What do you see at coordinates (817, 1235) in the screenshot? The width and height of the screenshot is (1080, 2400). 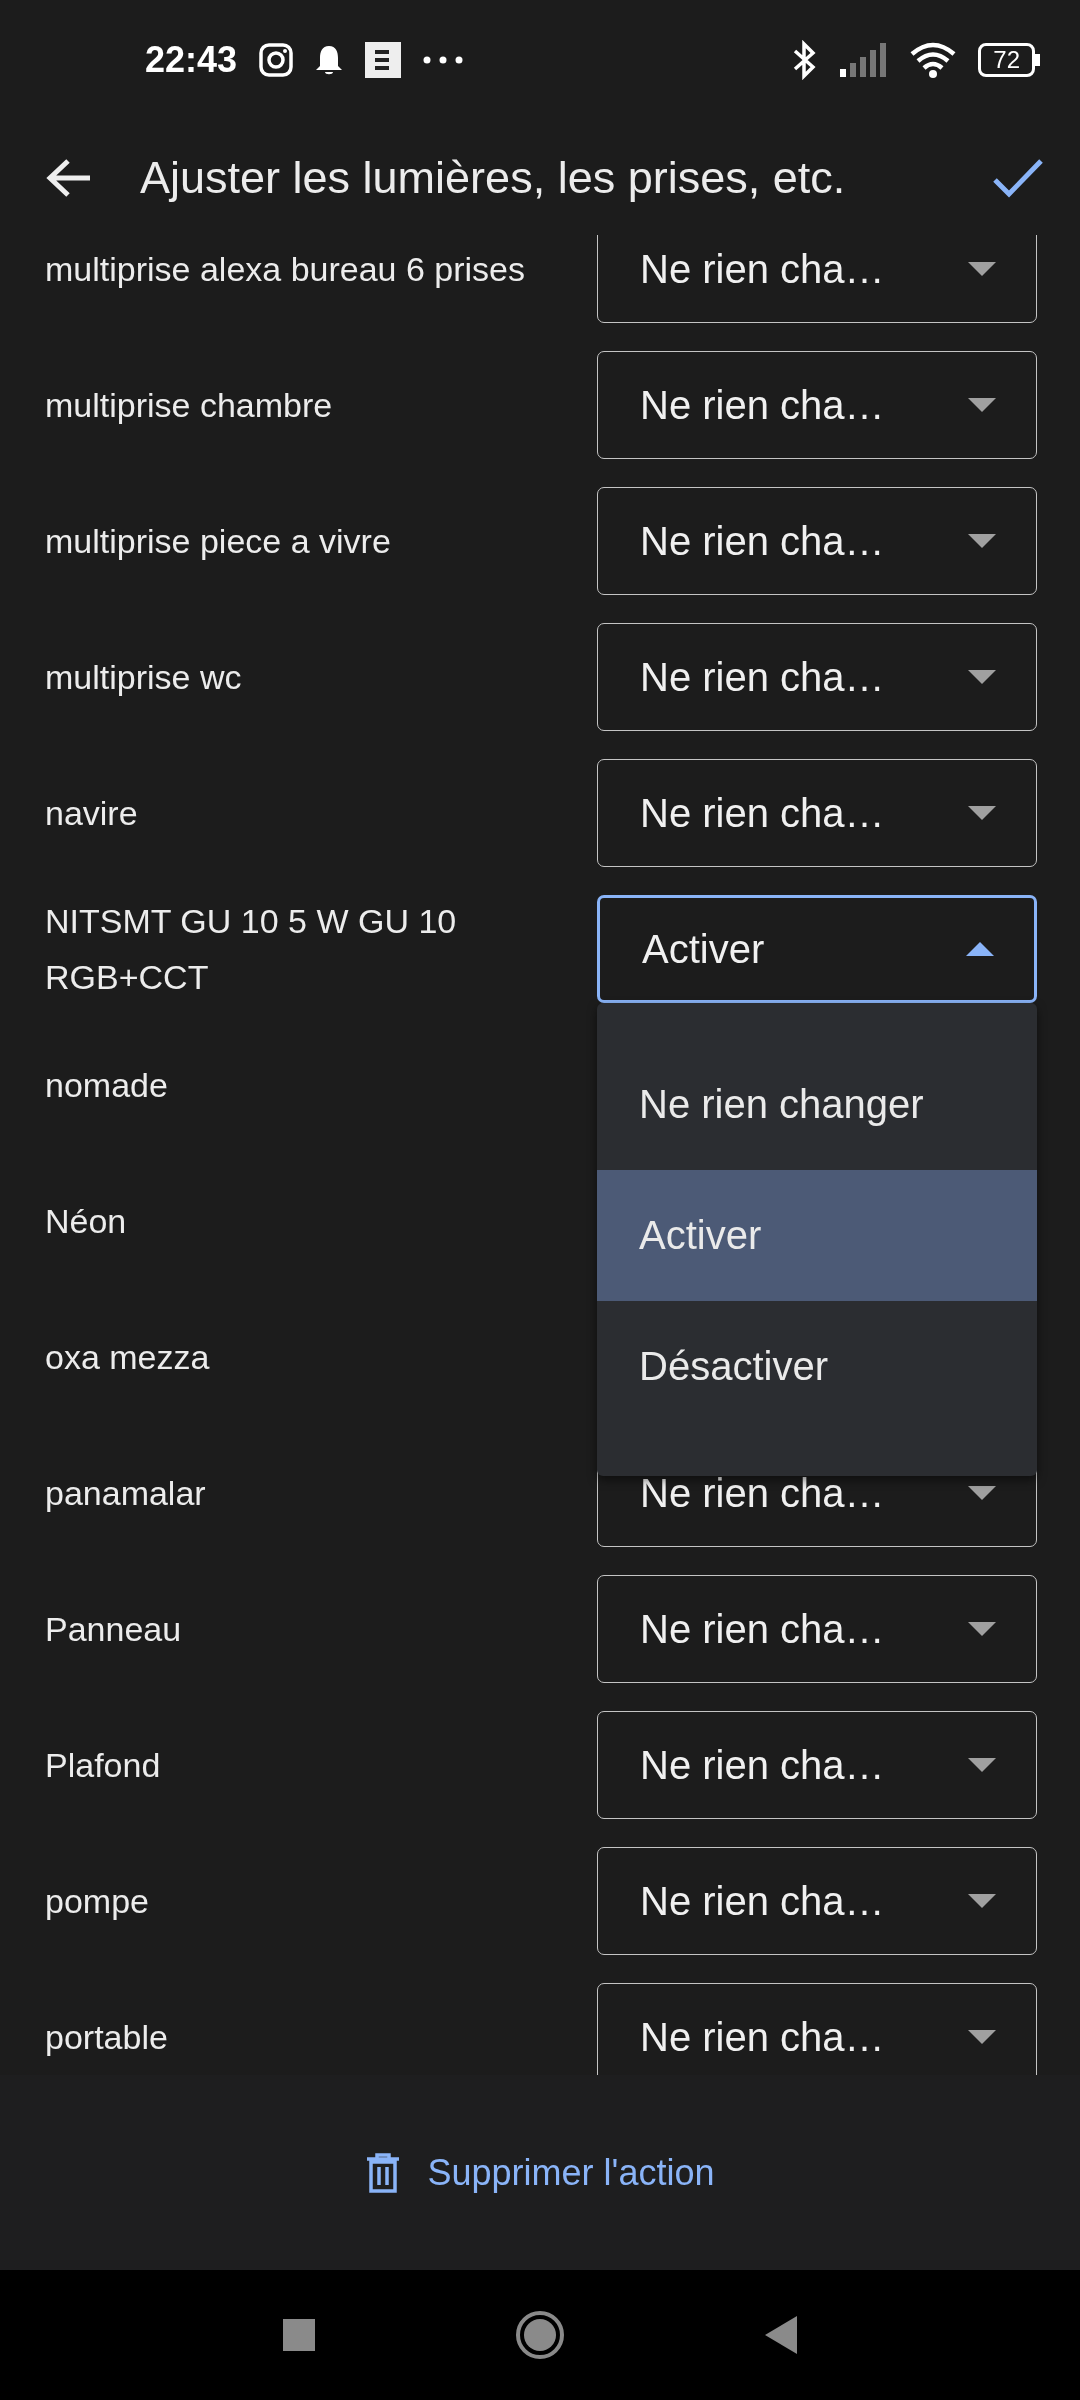 I see `menu-option: Activer` at bounding box center [817, 1235].